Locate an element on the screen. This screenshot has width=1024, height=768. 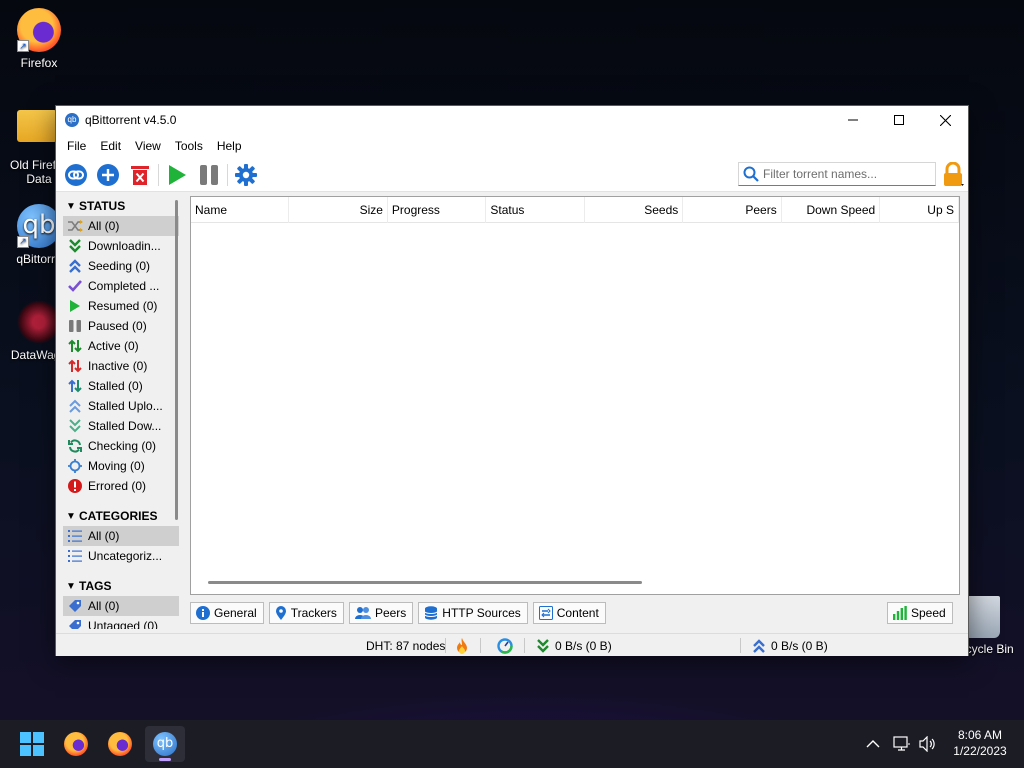
show-hidden-icons-button is located at coordinates (873, 744).